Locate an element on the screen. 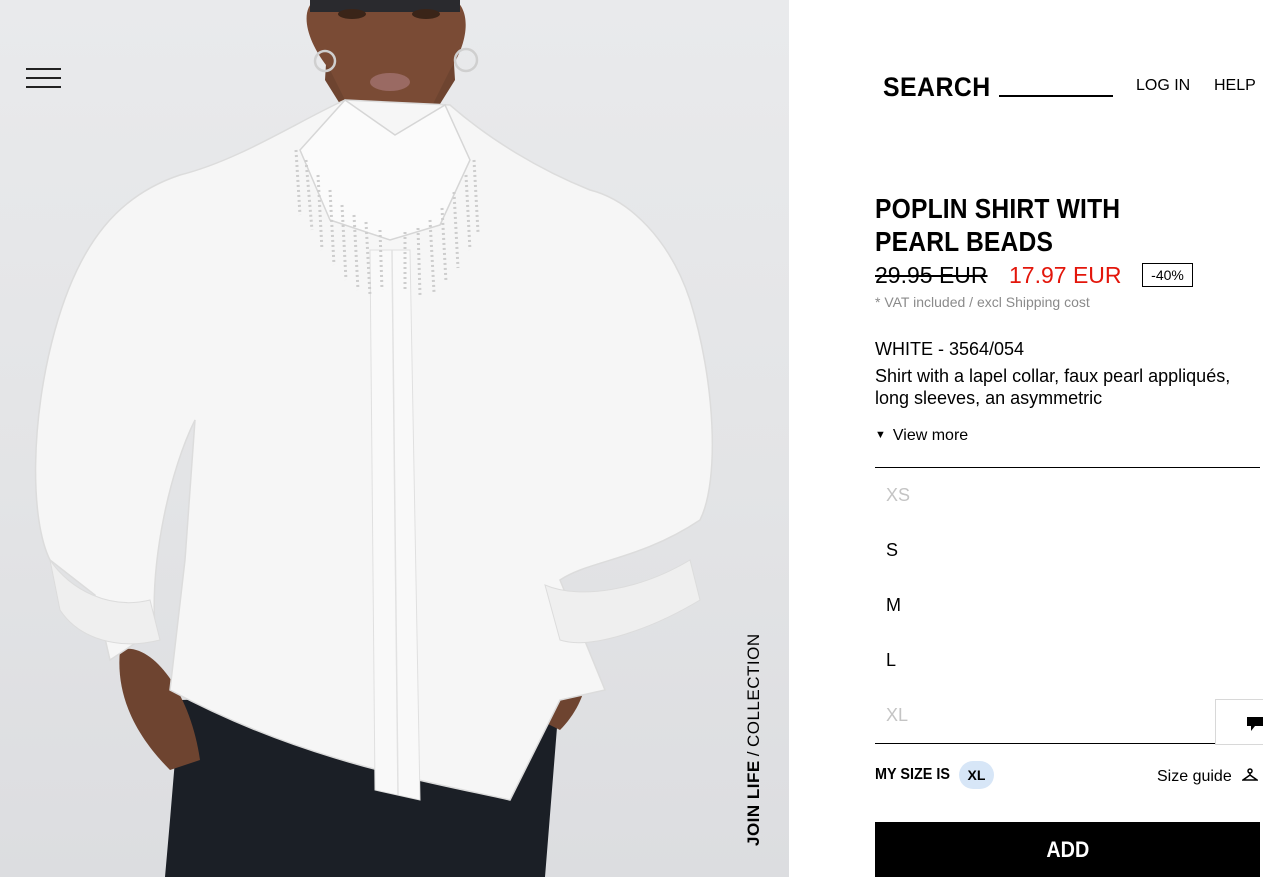 The width and height of the screenshot is (1263, 877). chat-button is located at coordinates (1239, 722).